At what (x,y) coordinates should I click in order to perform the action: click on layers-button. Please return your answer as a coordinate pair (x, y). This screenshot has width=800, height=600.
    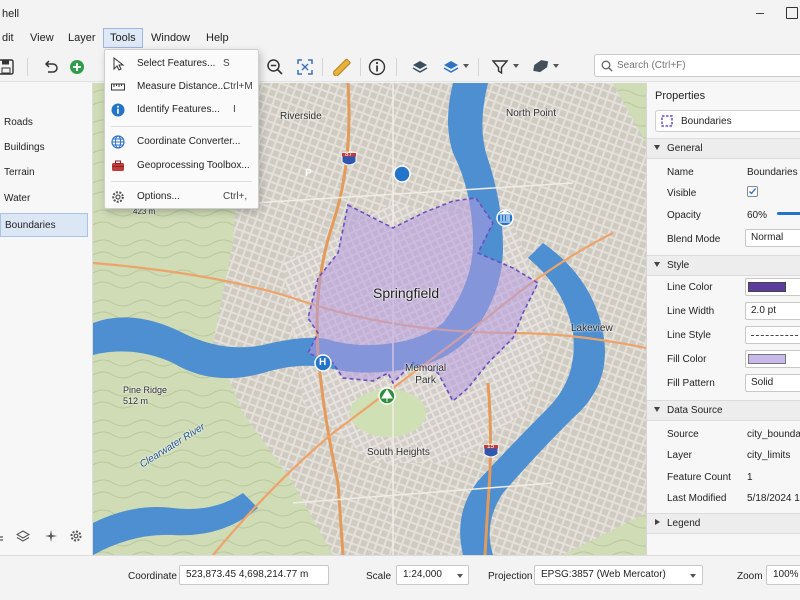
    Looking at the image, I should click on (420, 67).